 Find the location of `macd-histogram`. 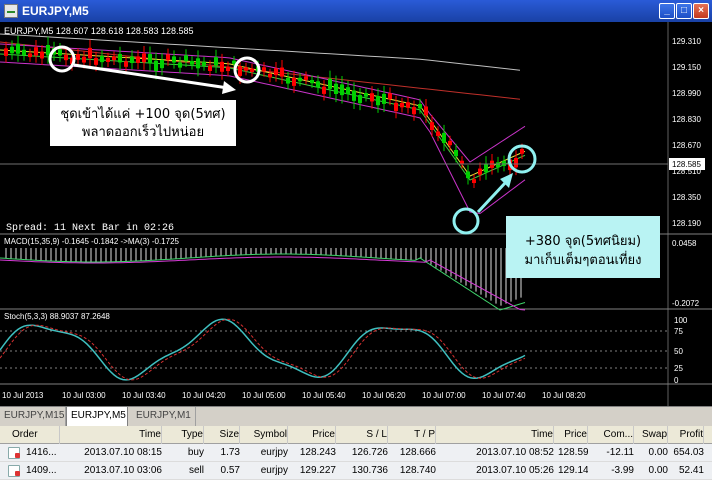

macd-histogram is located at coordinates (263, 279).